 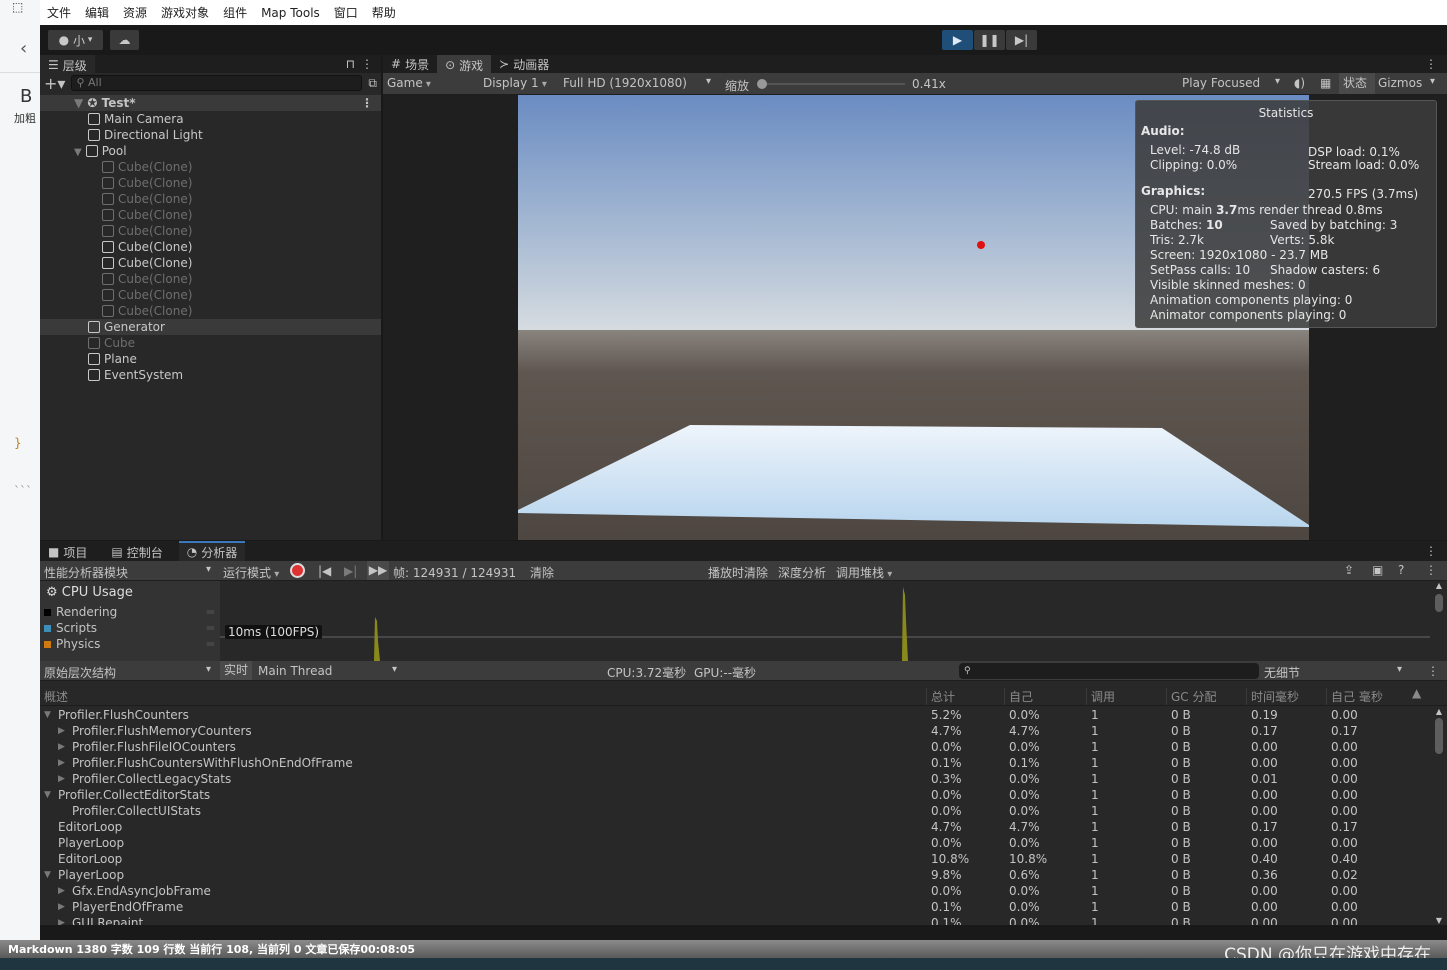 I want to click on record-button, so click(x=297, y=570).